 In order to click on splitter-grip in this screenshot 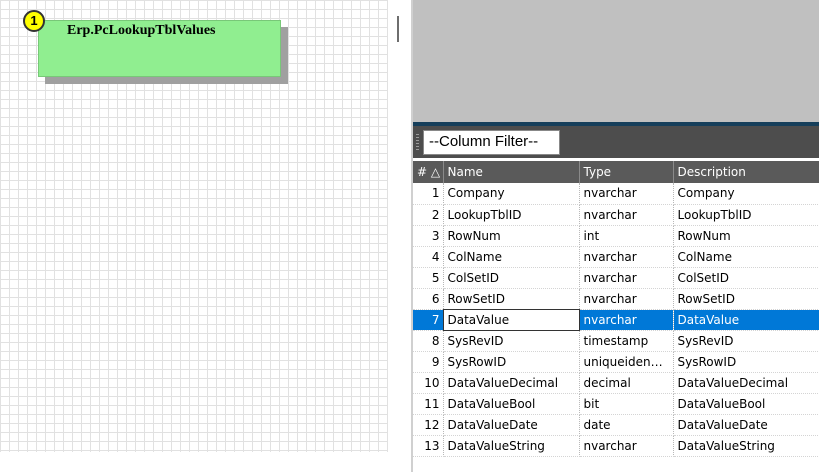, I will do `click(398, 29)`.